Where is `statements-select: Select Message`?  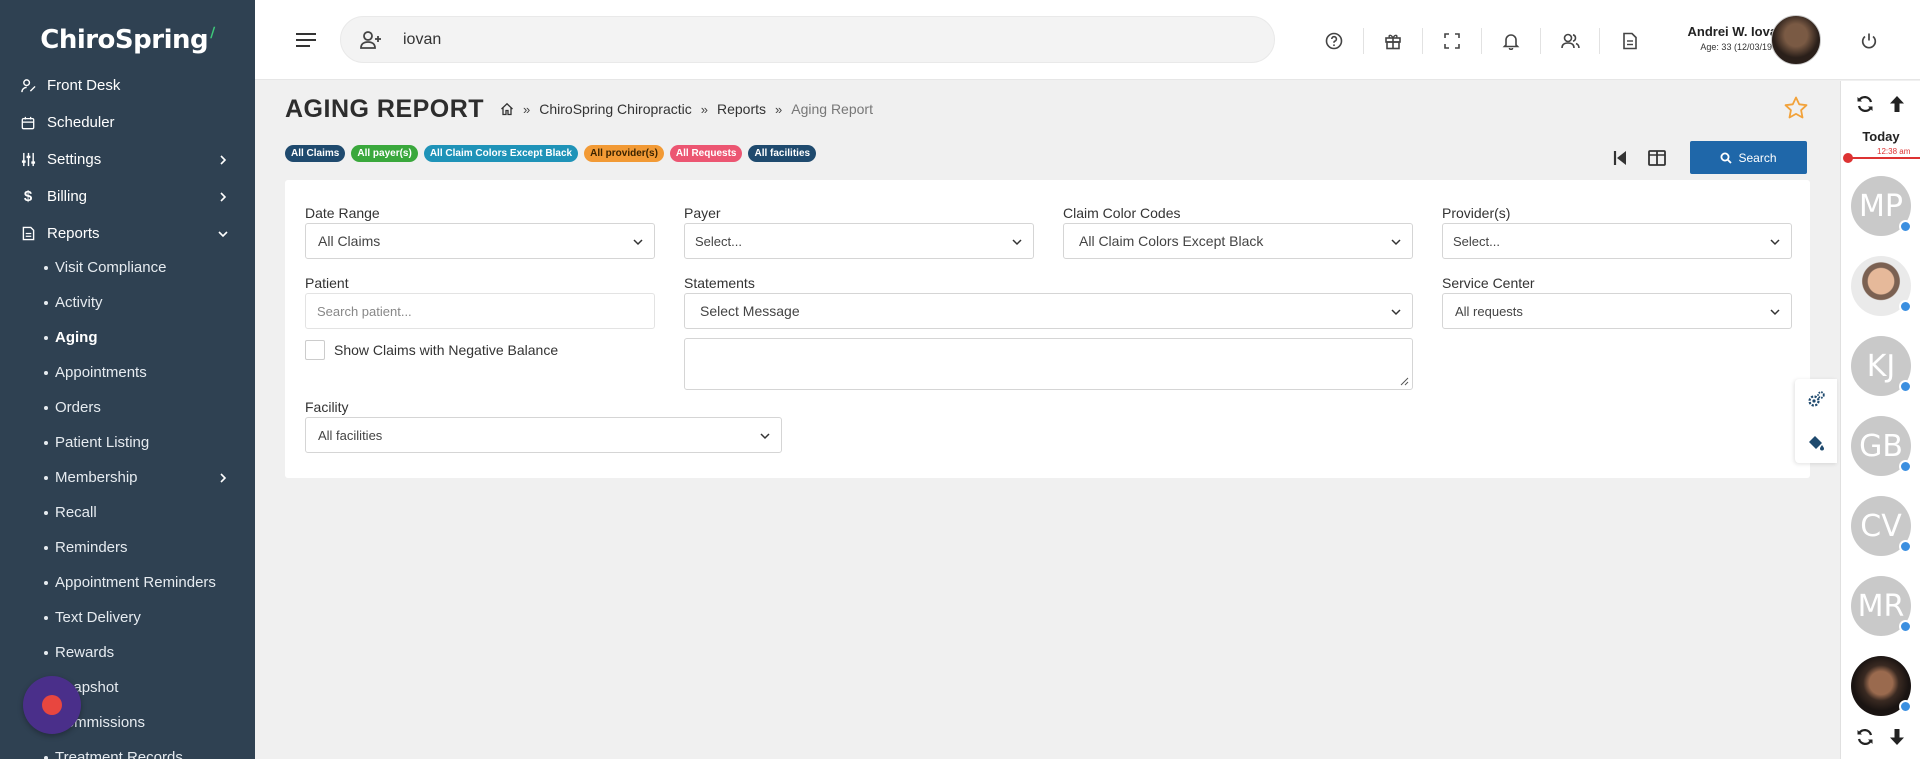 statements-select: Select Message is located at coordinates (1048, 311).